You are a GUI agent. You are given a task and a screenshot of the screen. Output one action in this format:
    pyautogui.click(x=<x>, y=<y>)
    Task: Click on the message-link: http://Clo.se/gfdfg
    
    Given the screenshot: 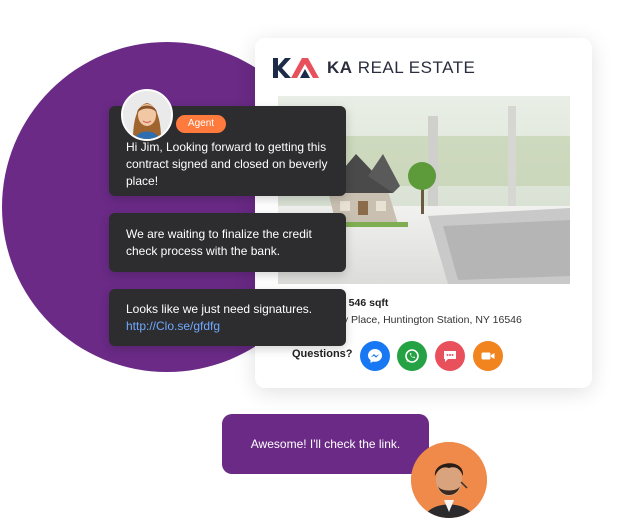 What is the action you would take?
    pyautogui.click(x=173, y=326)
    